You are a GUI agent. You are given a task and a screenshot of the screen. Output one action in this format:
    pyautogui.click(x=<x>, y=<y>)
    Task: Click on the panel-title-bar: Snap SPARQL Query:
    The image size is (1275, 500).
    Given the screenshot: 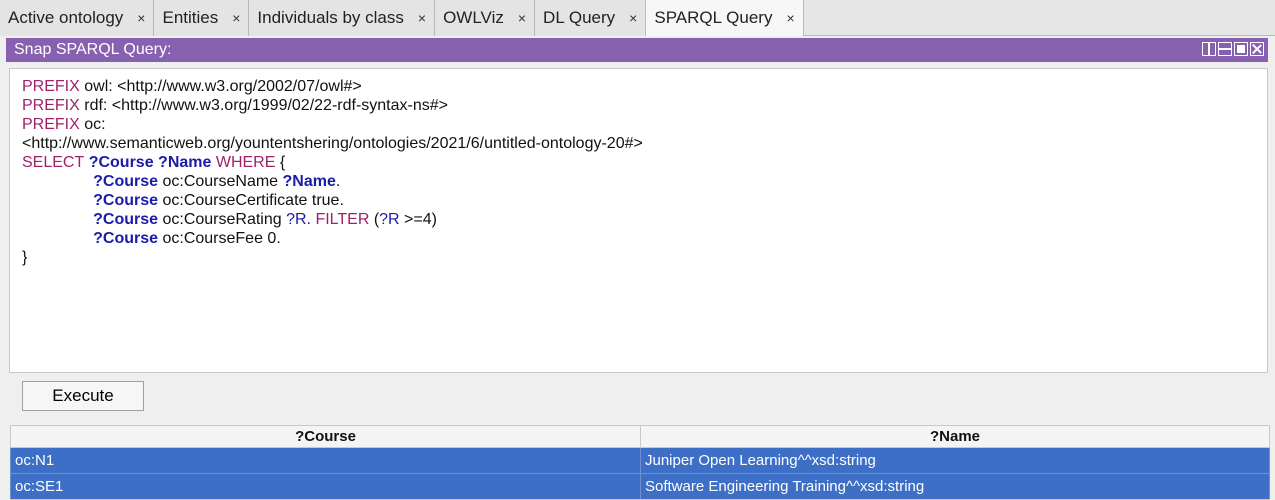 What is the action you would take?
    pyautogui.click(x=637, y=50)
    